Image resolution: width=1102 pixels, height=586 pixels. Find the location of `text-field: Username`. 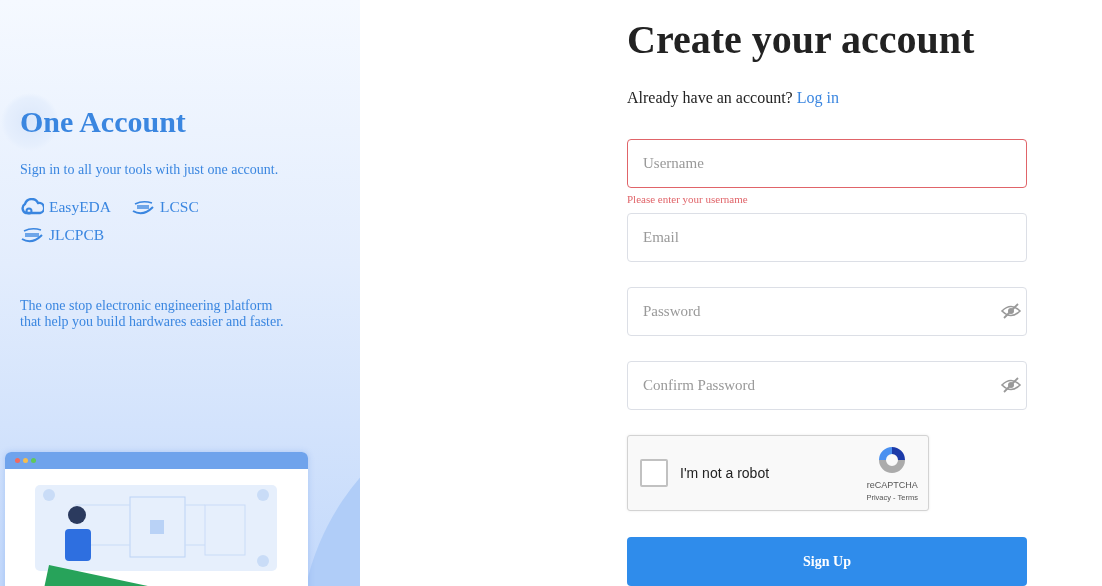

text-field: Username is located at coordinates (827, 163).